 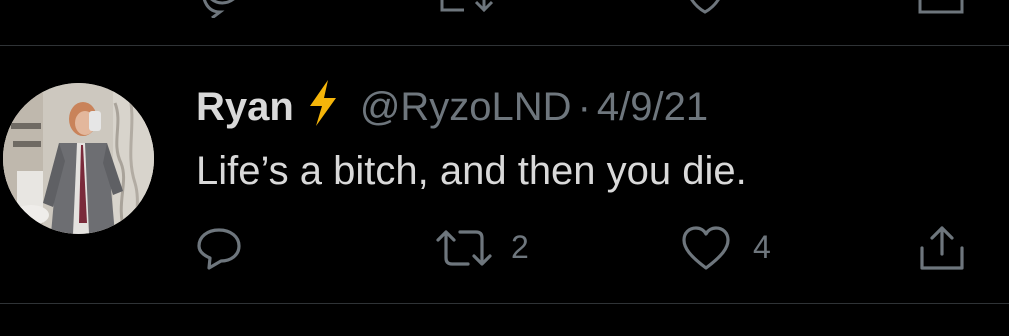 What do you see at coordinates (466, 107) in the screenshot?
I see `user-handle: @RyzoLND` at bounding box center [466, 107].